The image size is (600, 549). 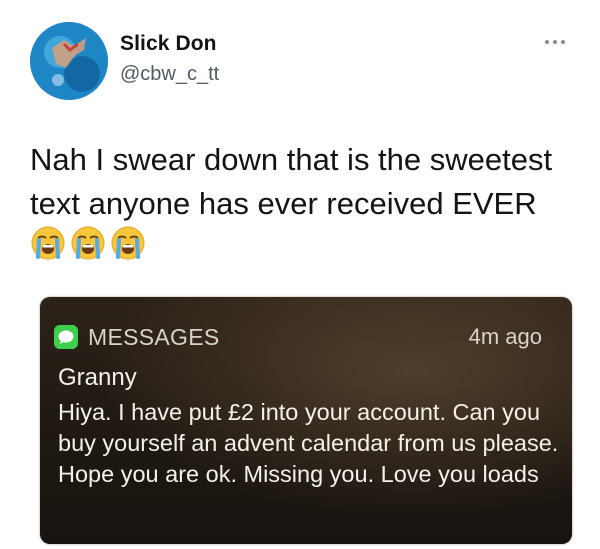 I want to click on display-name: Slick Don, so click(x=168, y=44).